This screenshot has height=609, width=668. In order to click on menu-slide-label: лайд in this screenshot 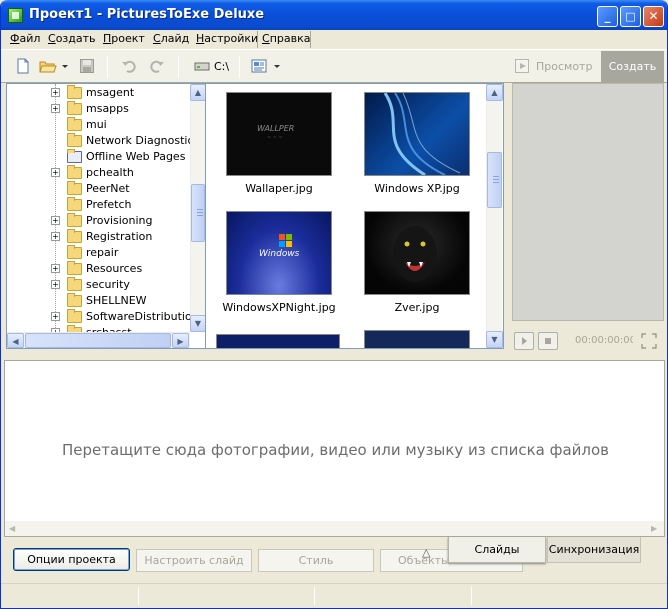, I will do `click(175, 38)`.